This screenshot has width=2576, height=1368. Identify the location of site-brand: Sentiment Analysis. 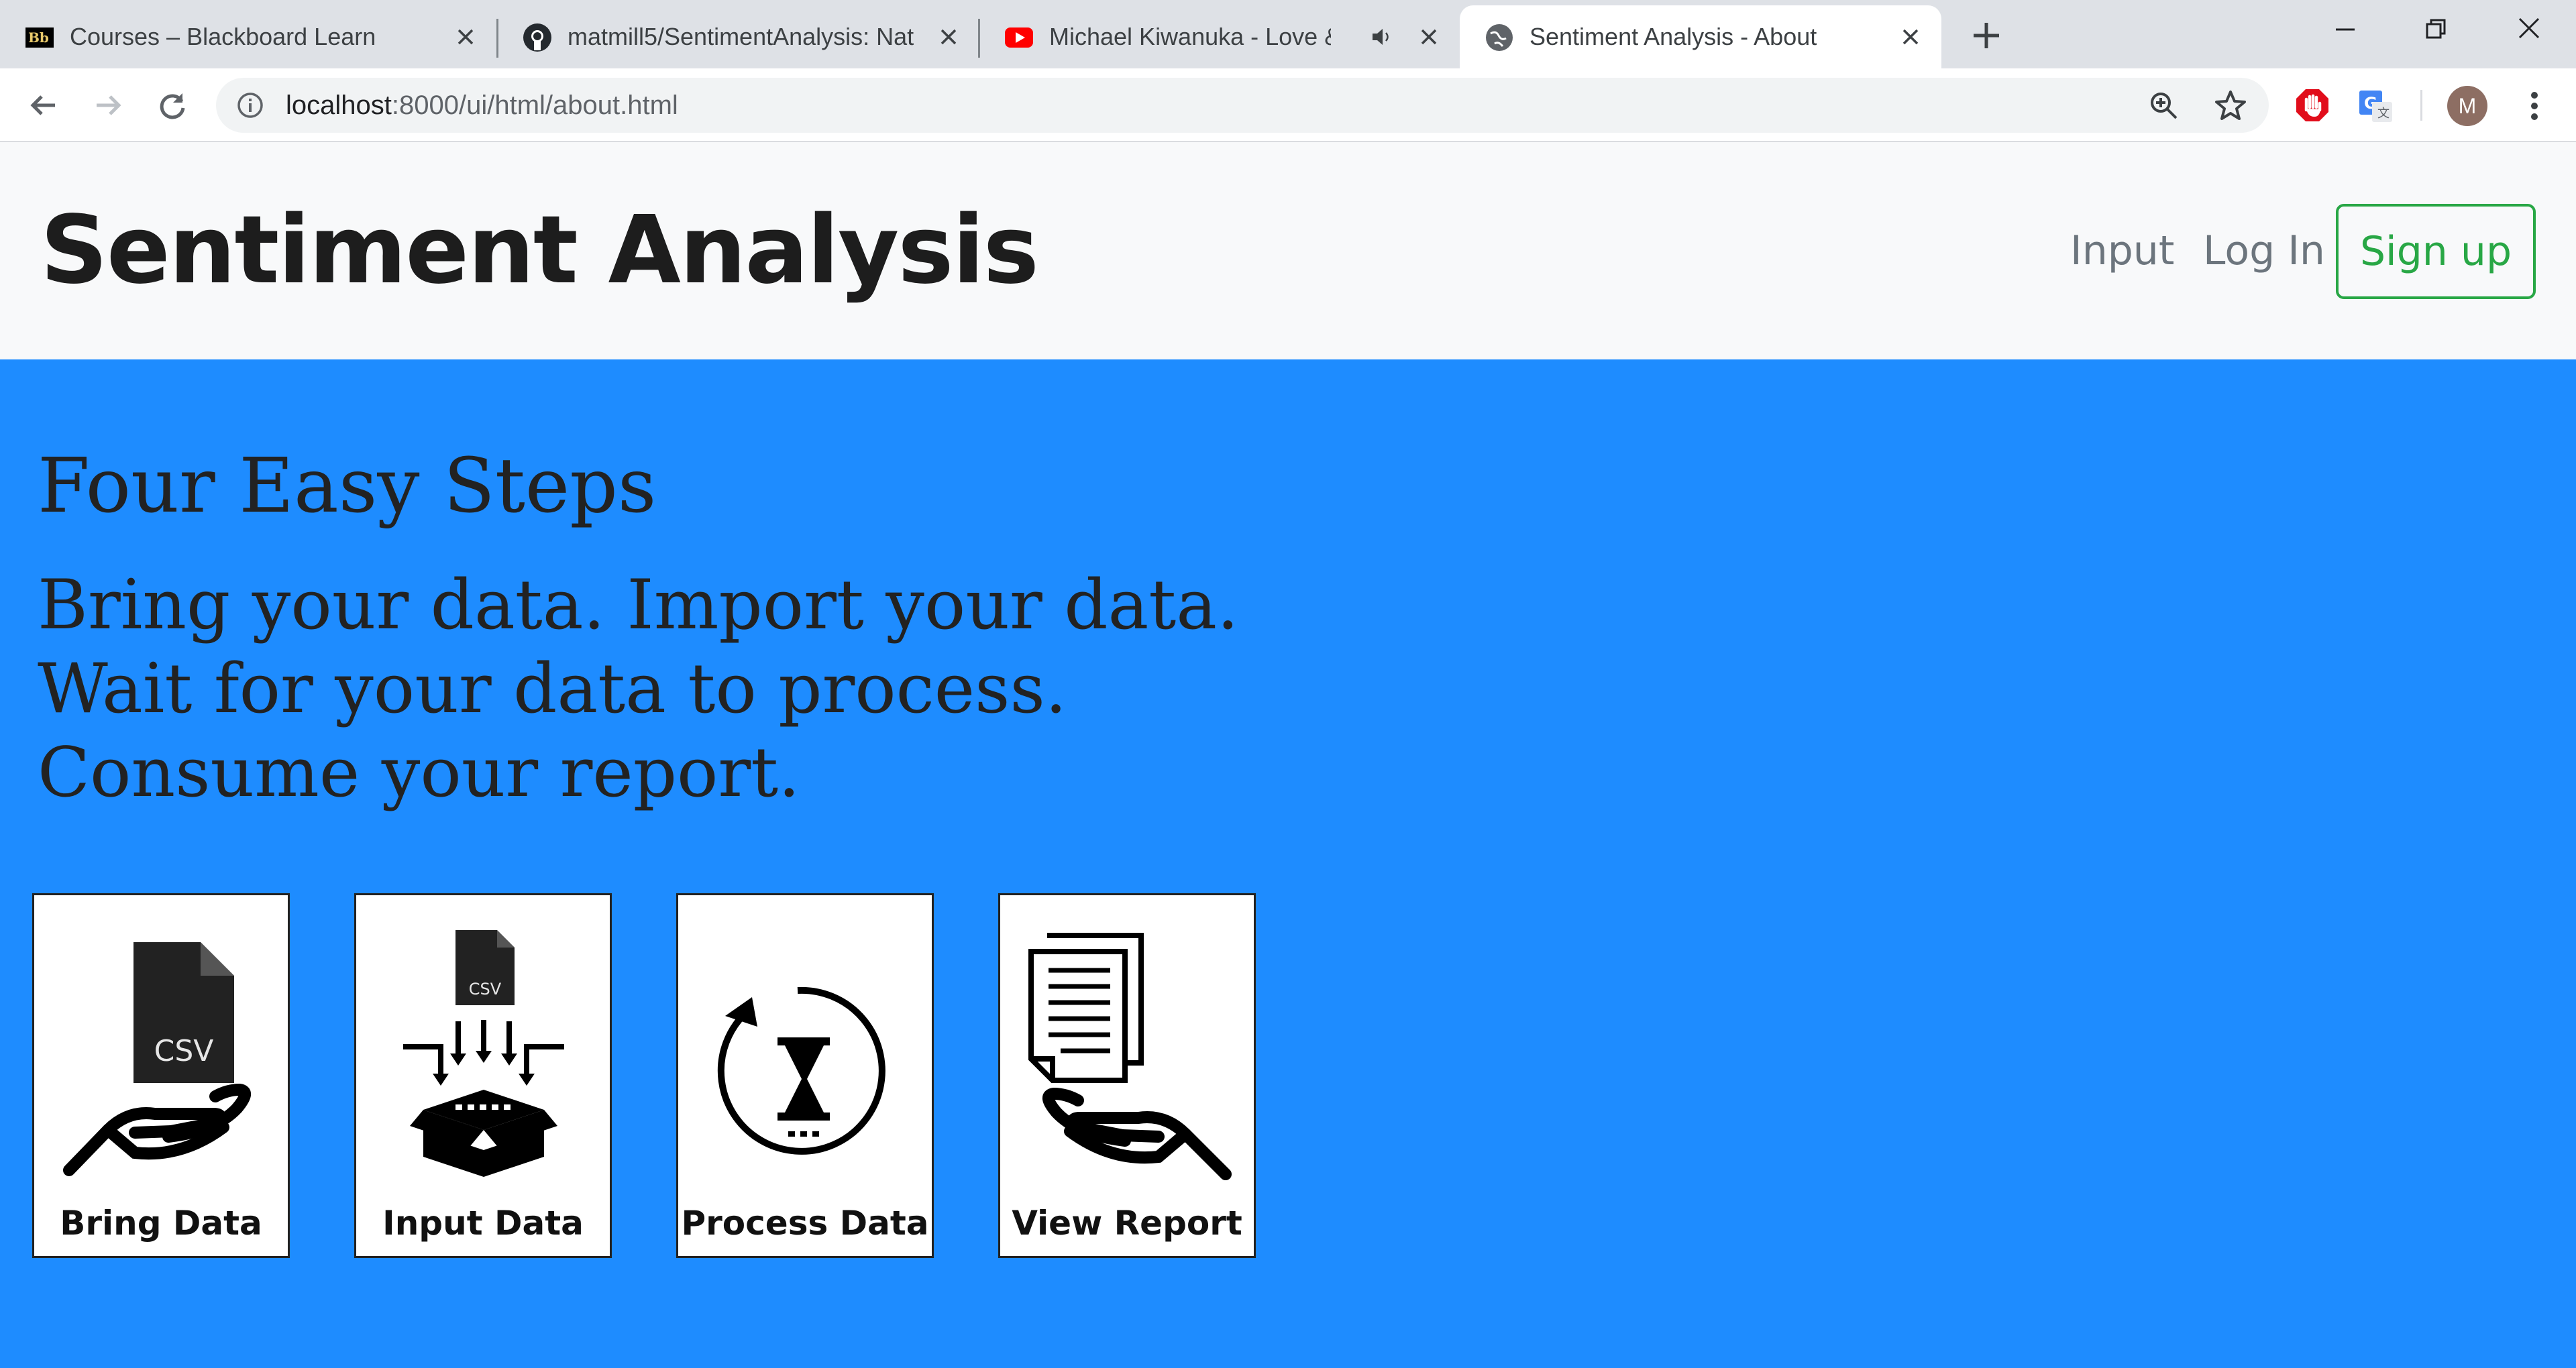
(539, 250).